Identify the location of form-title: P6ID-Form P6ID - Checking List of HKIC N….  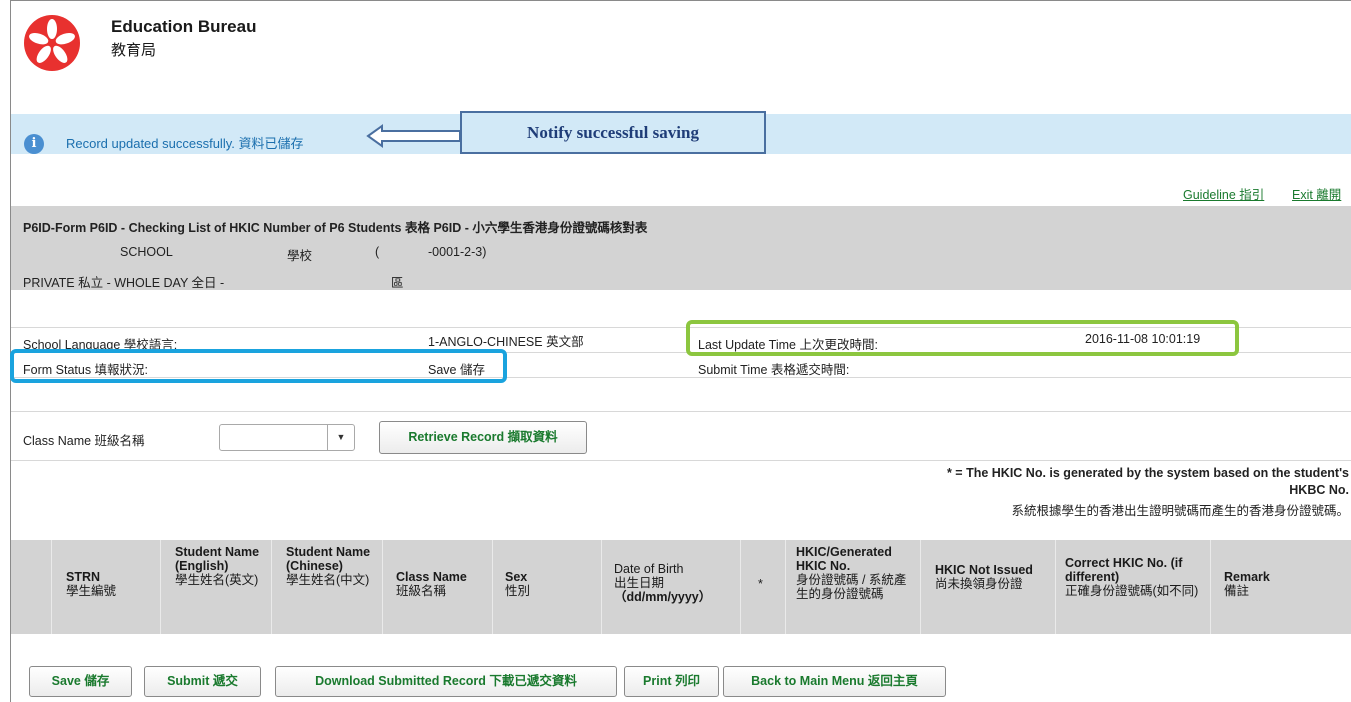
(335, 228).